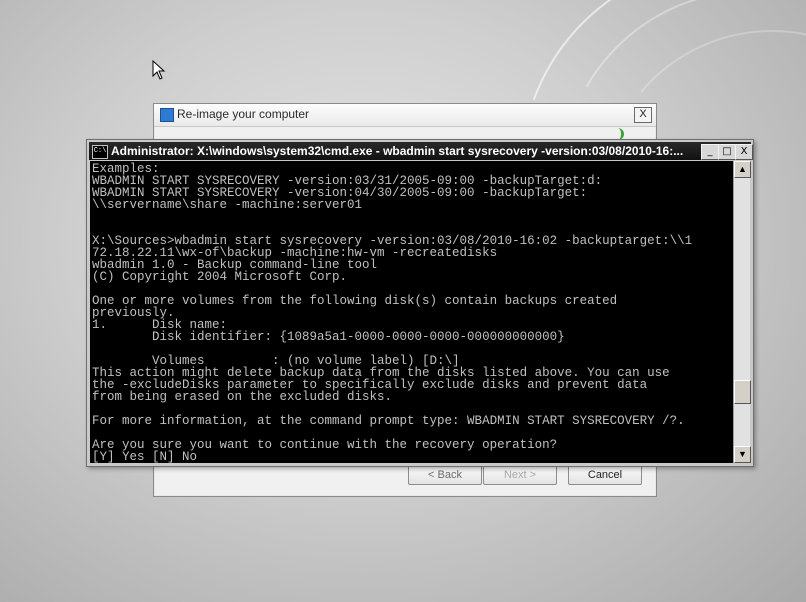  What do you see at coordinates (167, 115) in the screenshot?
I see `reimage-app-icon` at bounding box center [167, 115].